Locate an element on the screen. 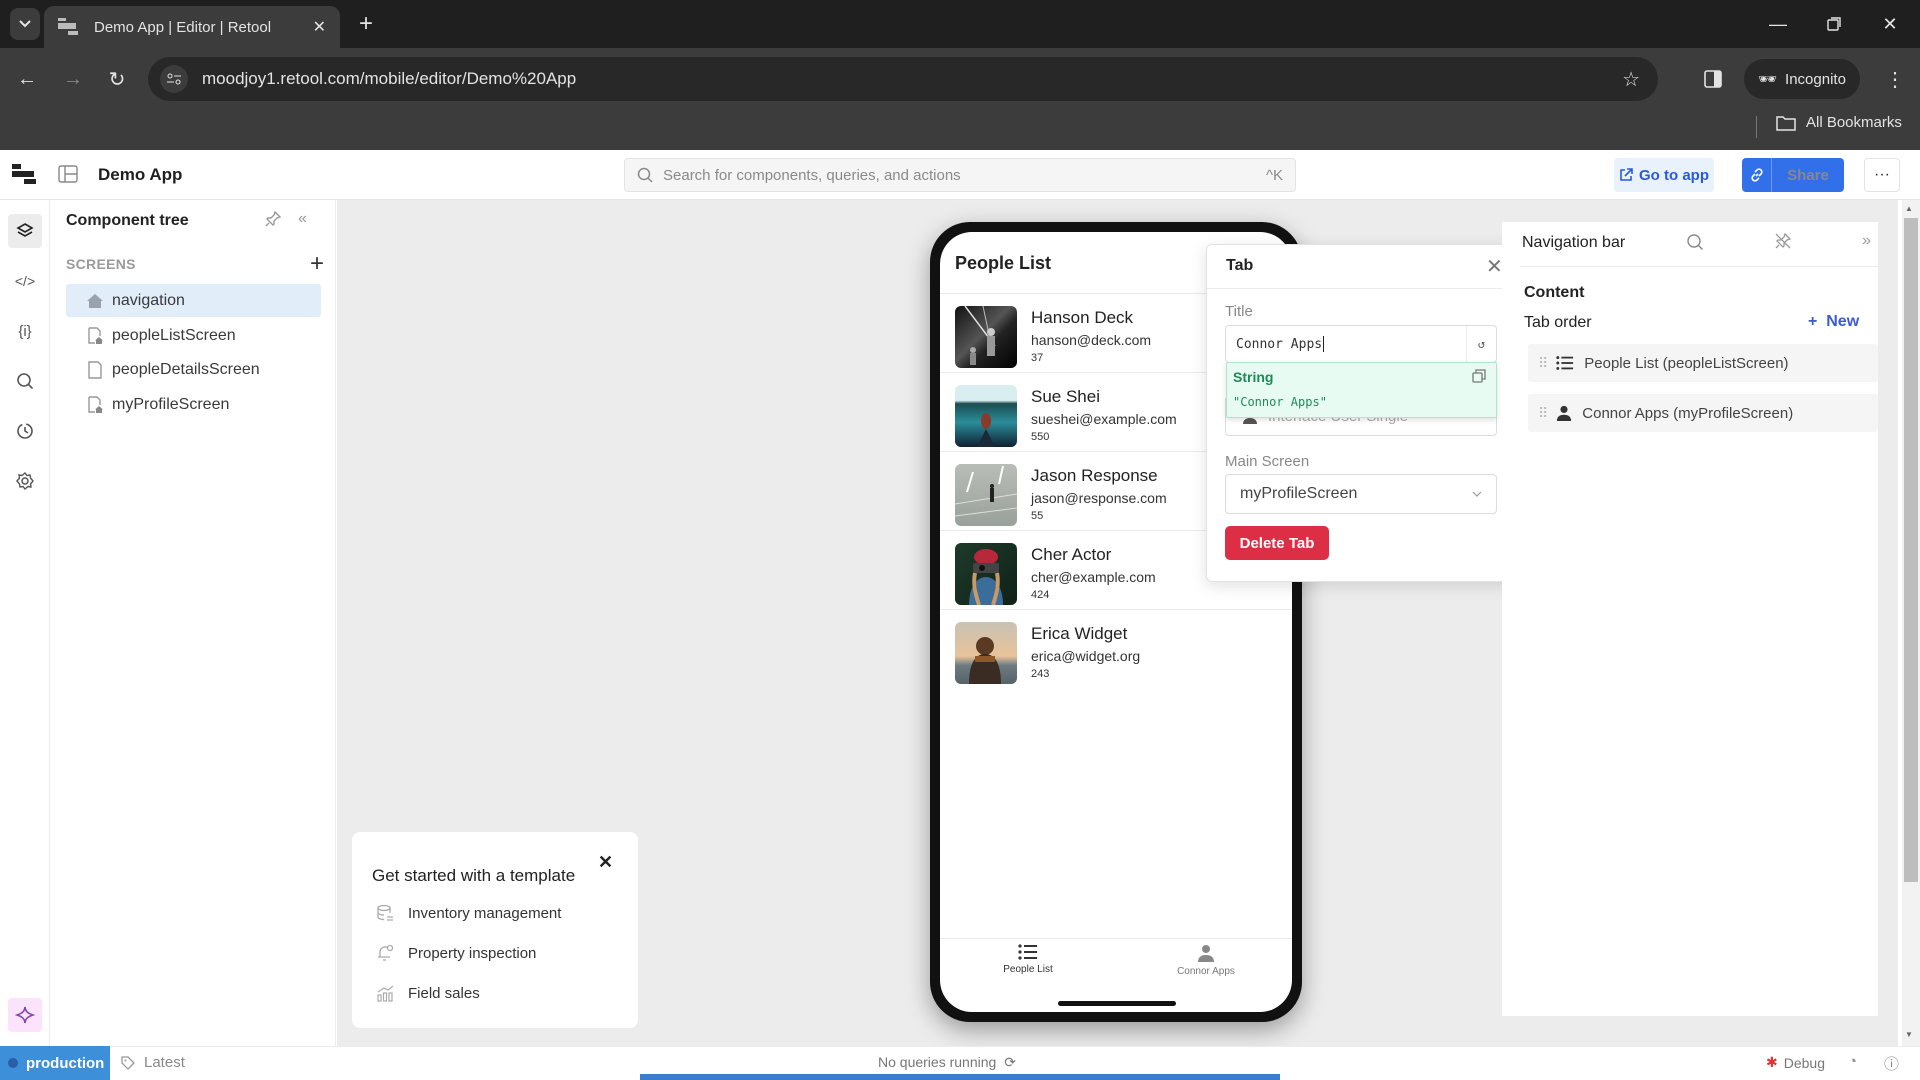 This screenshot has height=1080, width=1920. ai-assist-button is located at coordinates (25, 1015).